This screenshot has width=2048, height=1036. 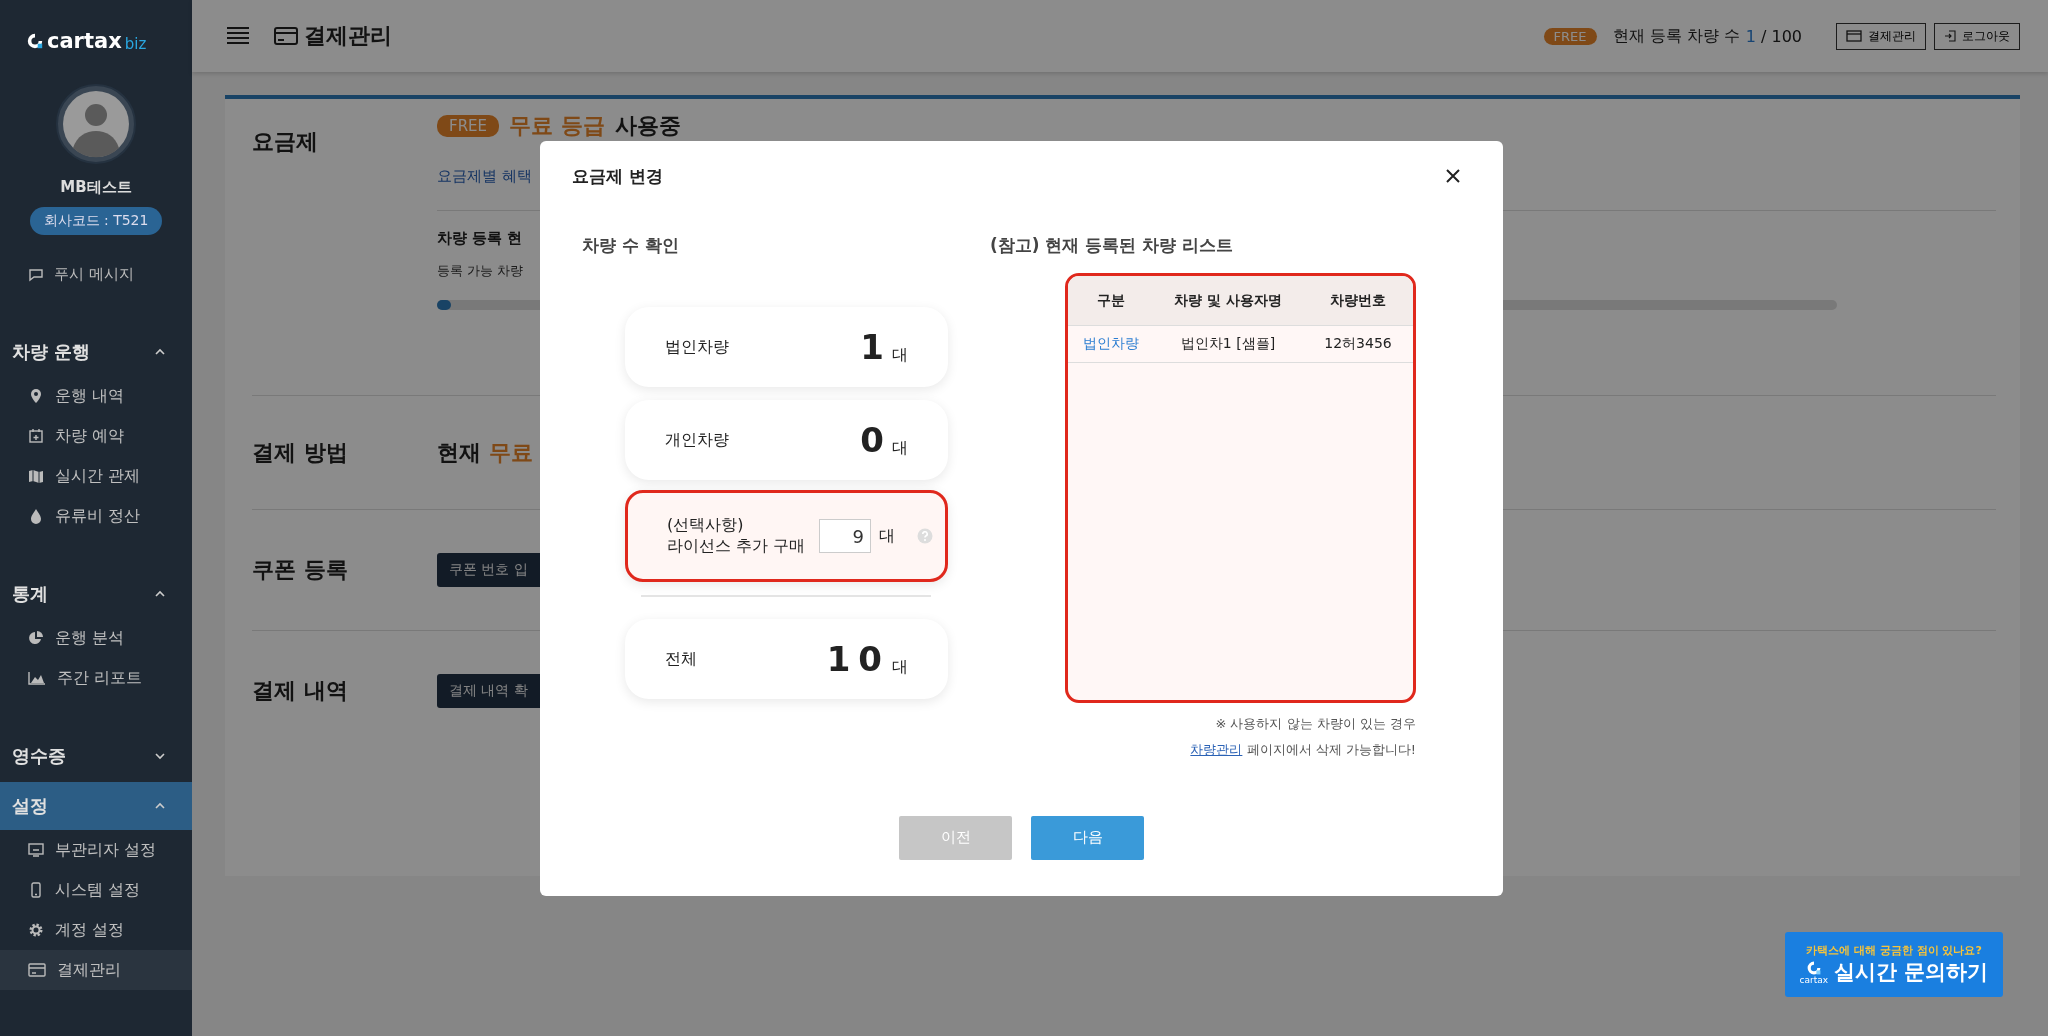 What do you see at coordinates (1453, 176) in the screenshot?
I see `close-icon` at bounding box center [1453, 176].